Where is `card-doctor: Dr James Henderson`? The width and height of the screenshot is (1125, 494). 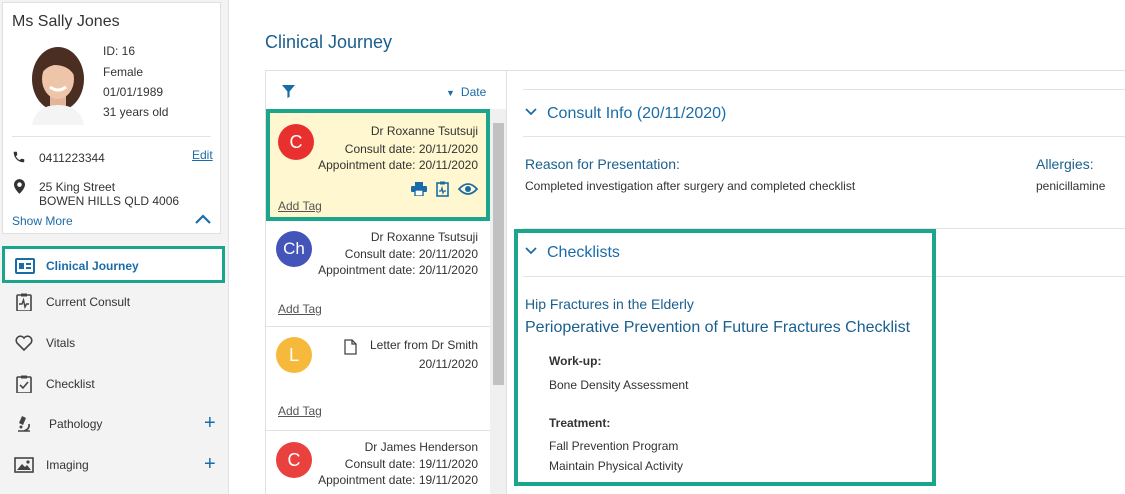 card-doctor: Dr James Henderson is located at coordinates (421, 447).